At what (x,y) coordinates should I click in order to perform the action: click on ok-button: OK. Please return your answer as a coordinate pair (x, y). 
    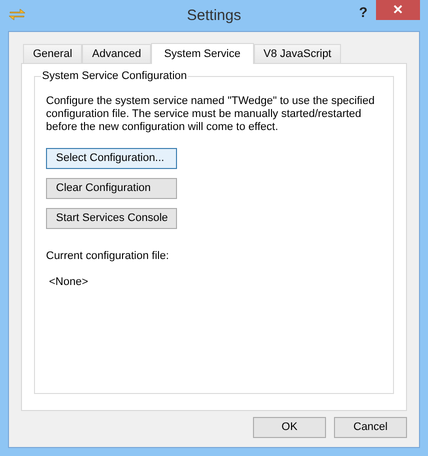
    Looking at the image, I should click on (289, 427).